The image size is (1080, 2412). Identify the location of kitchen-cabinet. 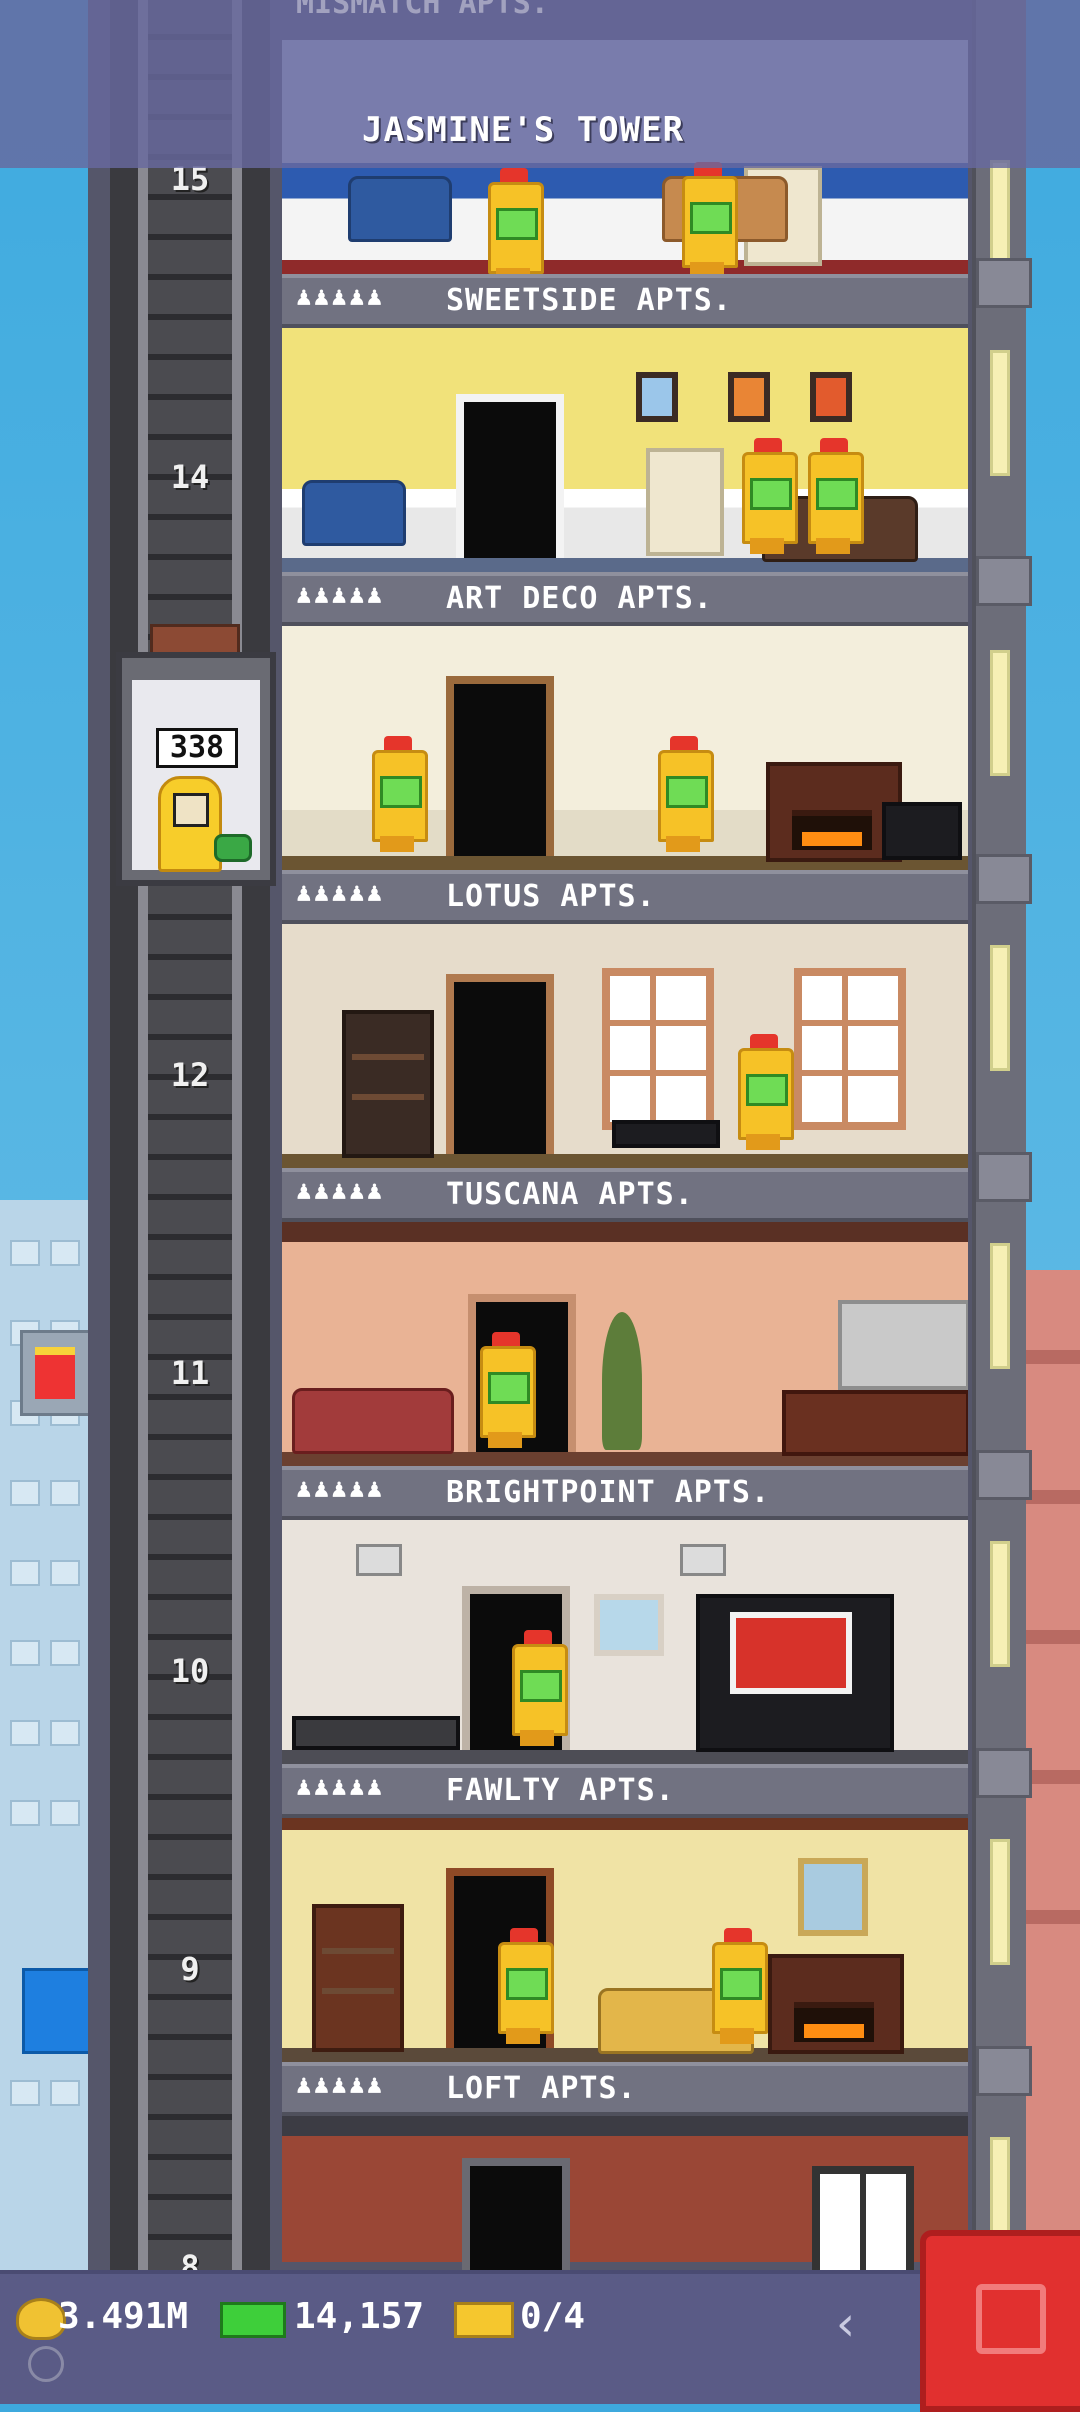
(903, 1345).